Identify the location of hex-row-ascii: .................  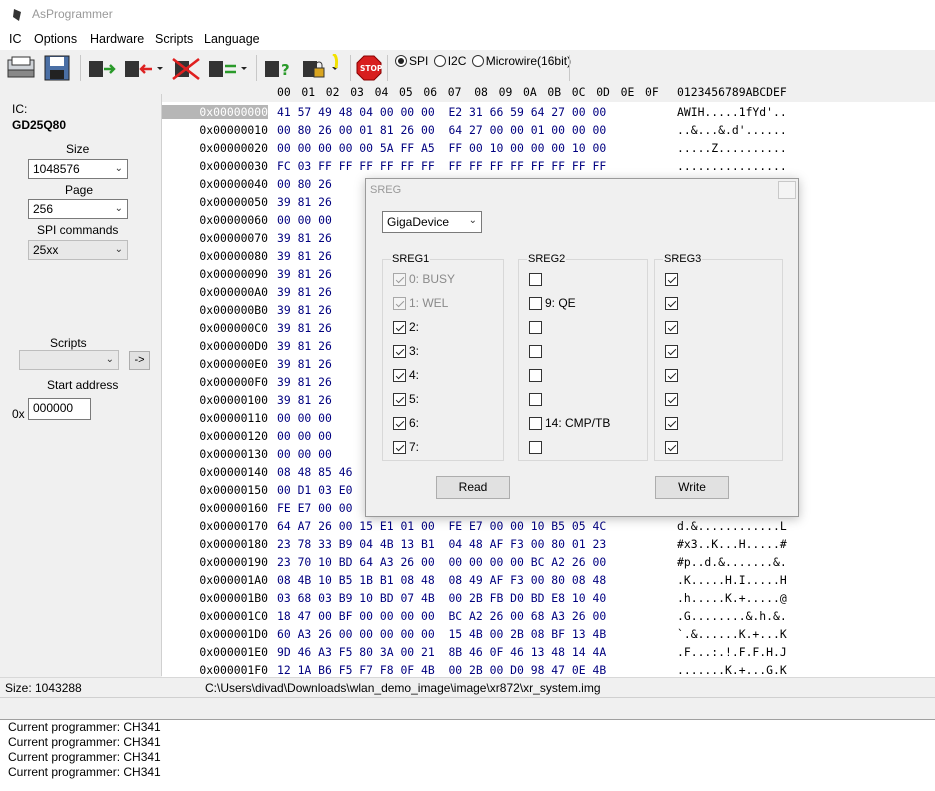
(732, 166).